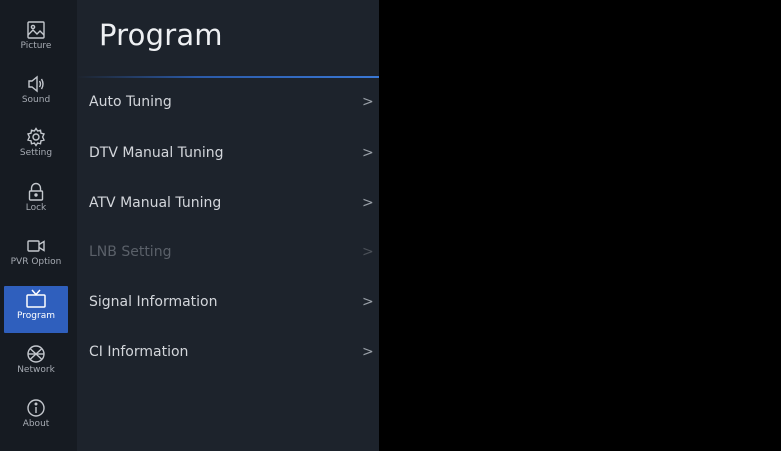 This screenshot has width=781, height=451. I want to click on menu-item-signal-information: Signal Information >, so click(228, 302).